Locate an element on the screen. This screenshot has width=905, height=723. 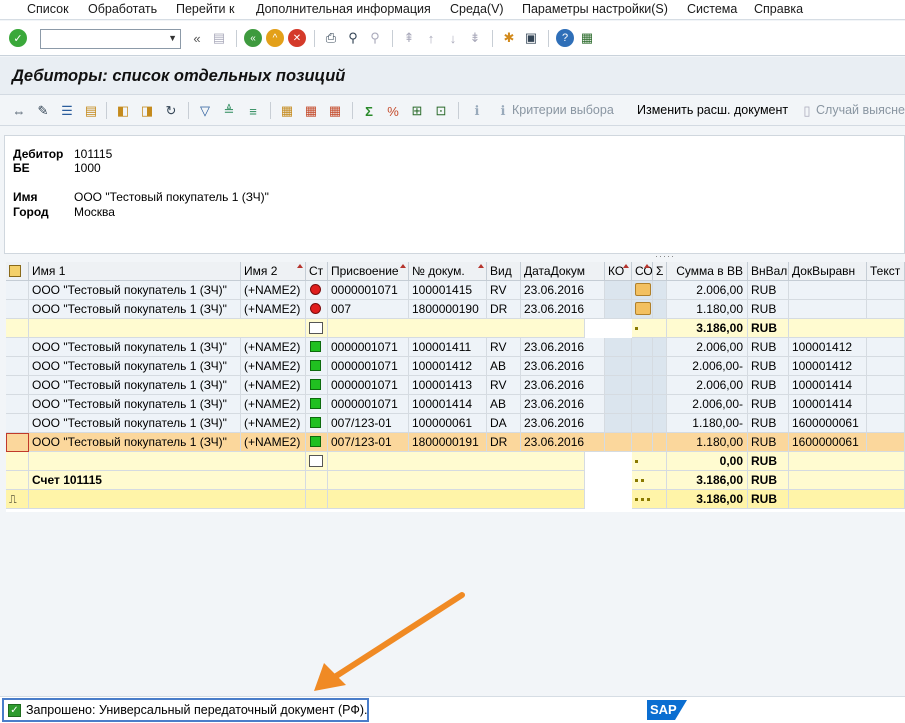
column-header: Σ is located at coordinates (660, 271).